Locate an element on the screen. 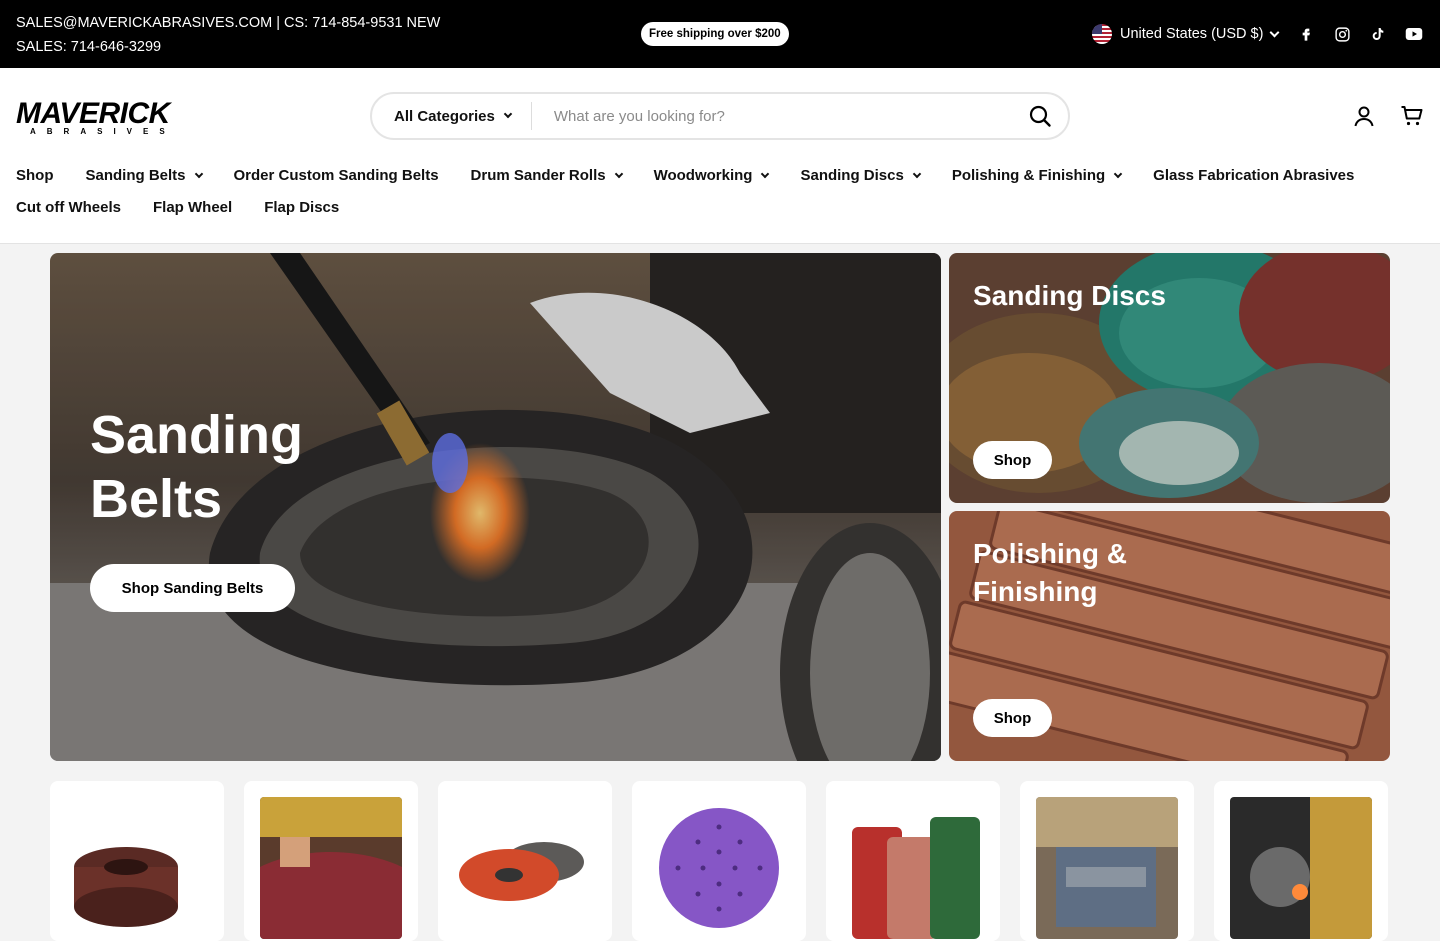  tile-title: Polishing & Finishing is located at coordinates (1050, 572).